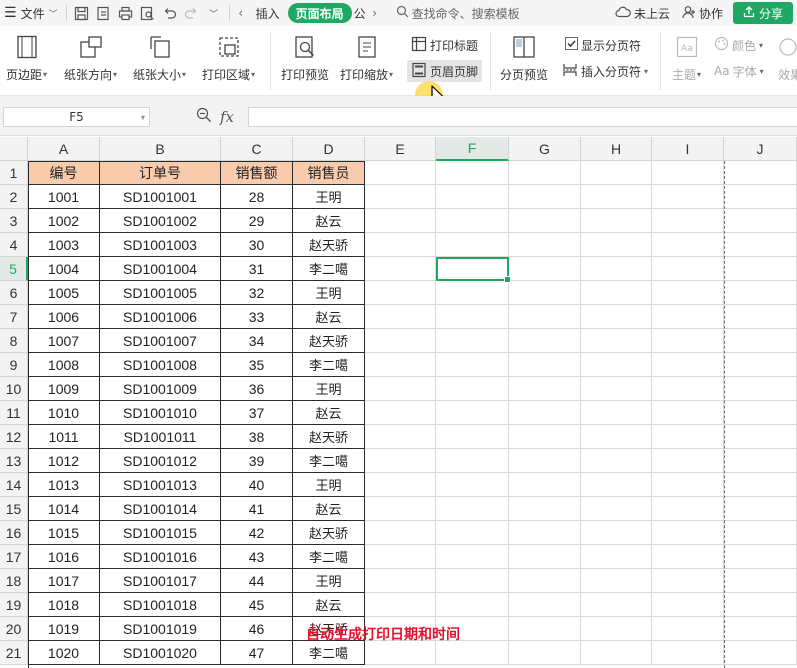  Describe the element at coordinates (64, 389) in the screenshot. I see `table-cell: 1009` at that location.